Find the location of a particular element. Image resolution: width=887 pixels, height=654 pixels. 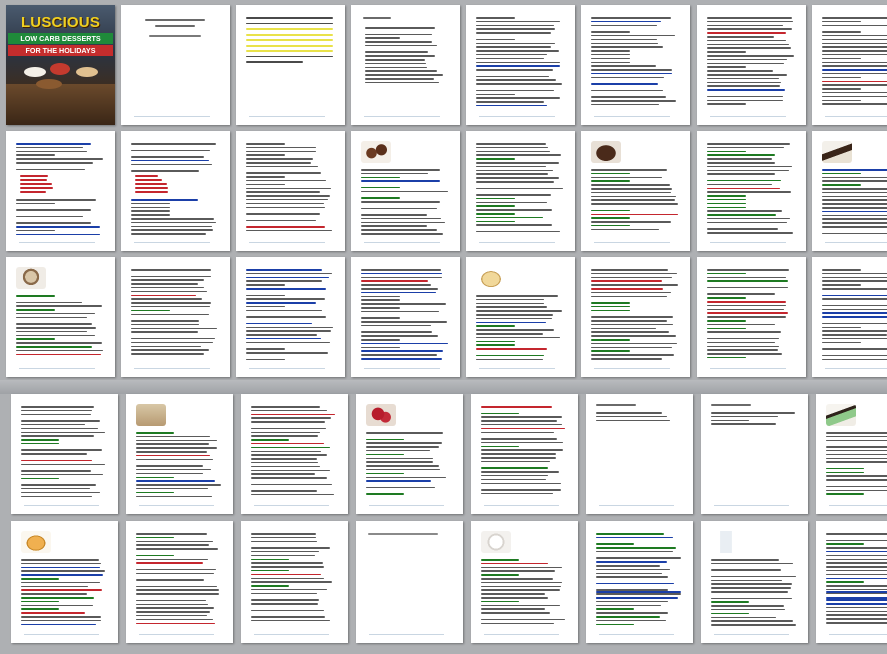

row-group-divider is located at coordinates (443, 387).